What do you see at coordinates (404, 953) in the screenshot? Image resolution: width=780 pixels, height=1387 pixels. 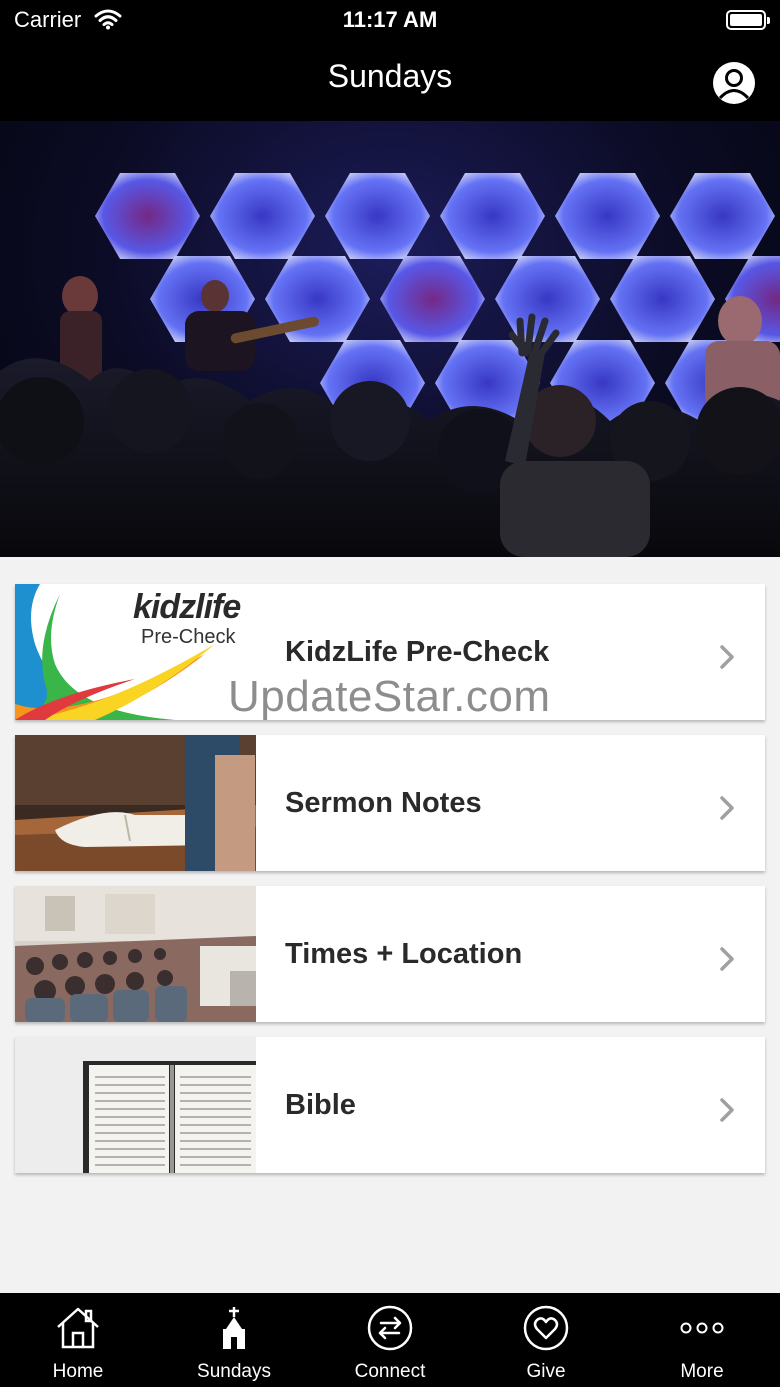 I see `list-item-label: Times + Location` at bounding box center [404, 953].